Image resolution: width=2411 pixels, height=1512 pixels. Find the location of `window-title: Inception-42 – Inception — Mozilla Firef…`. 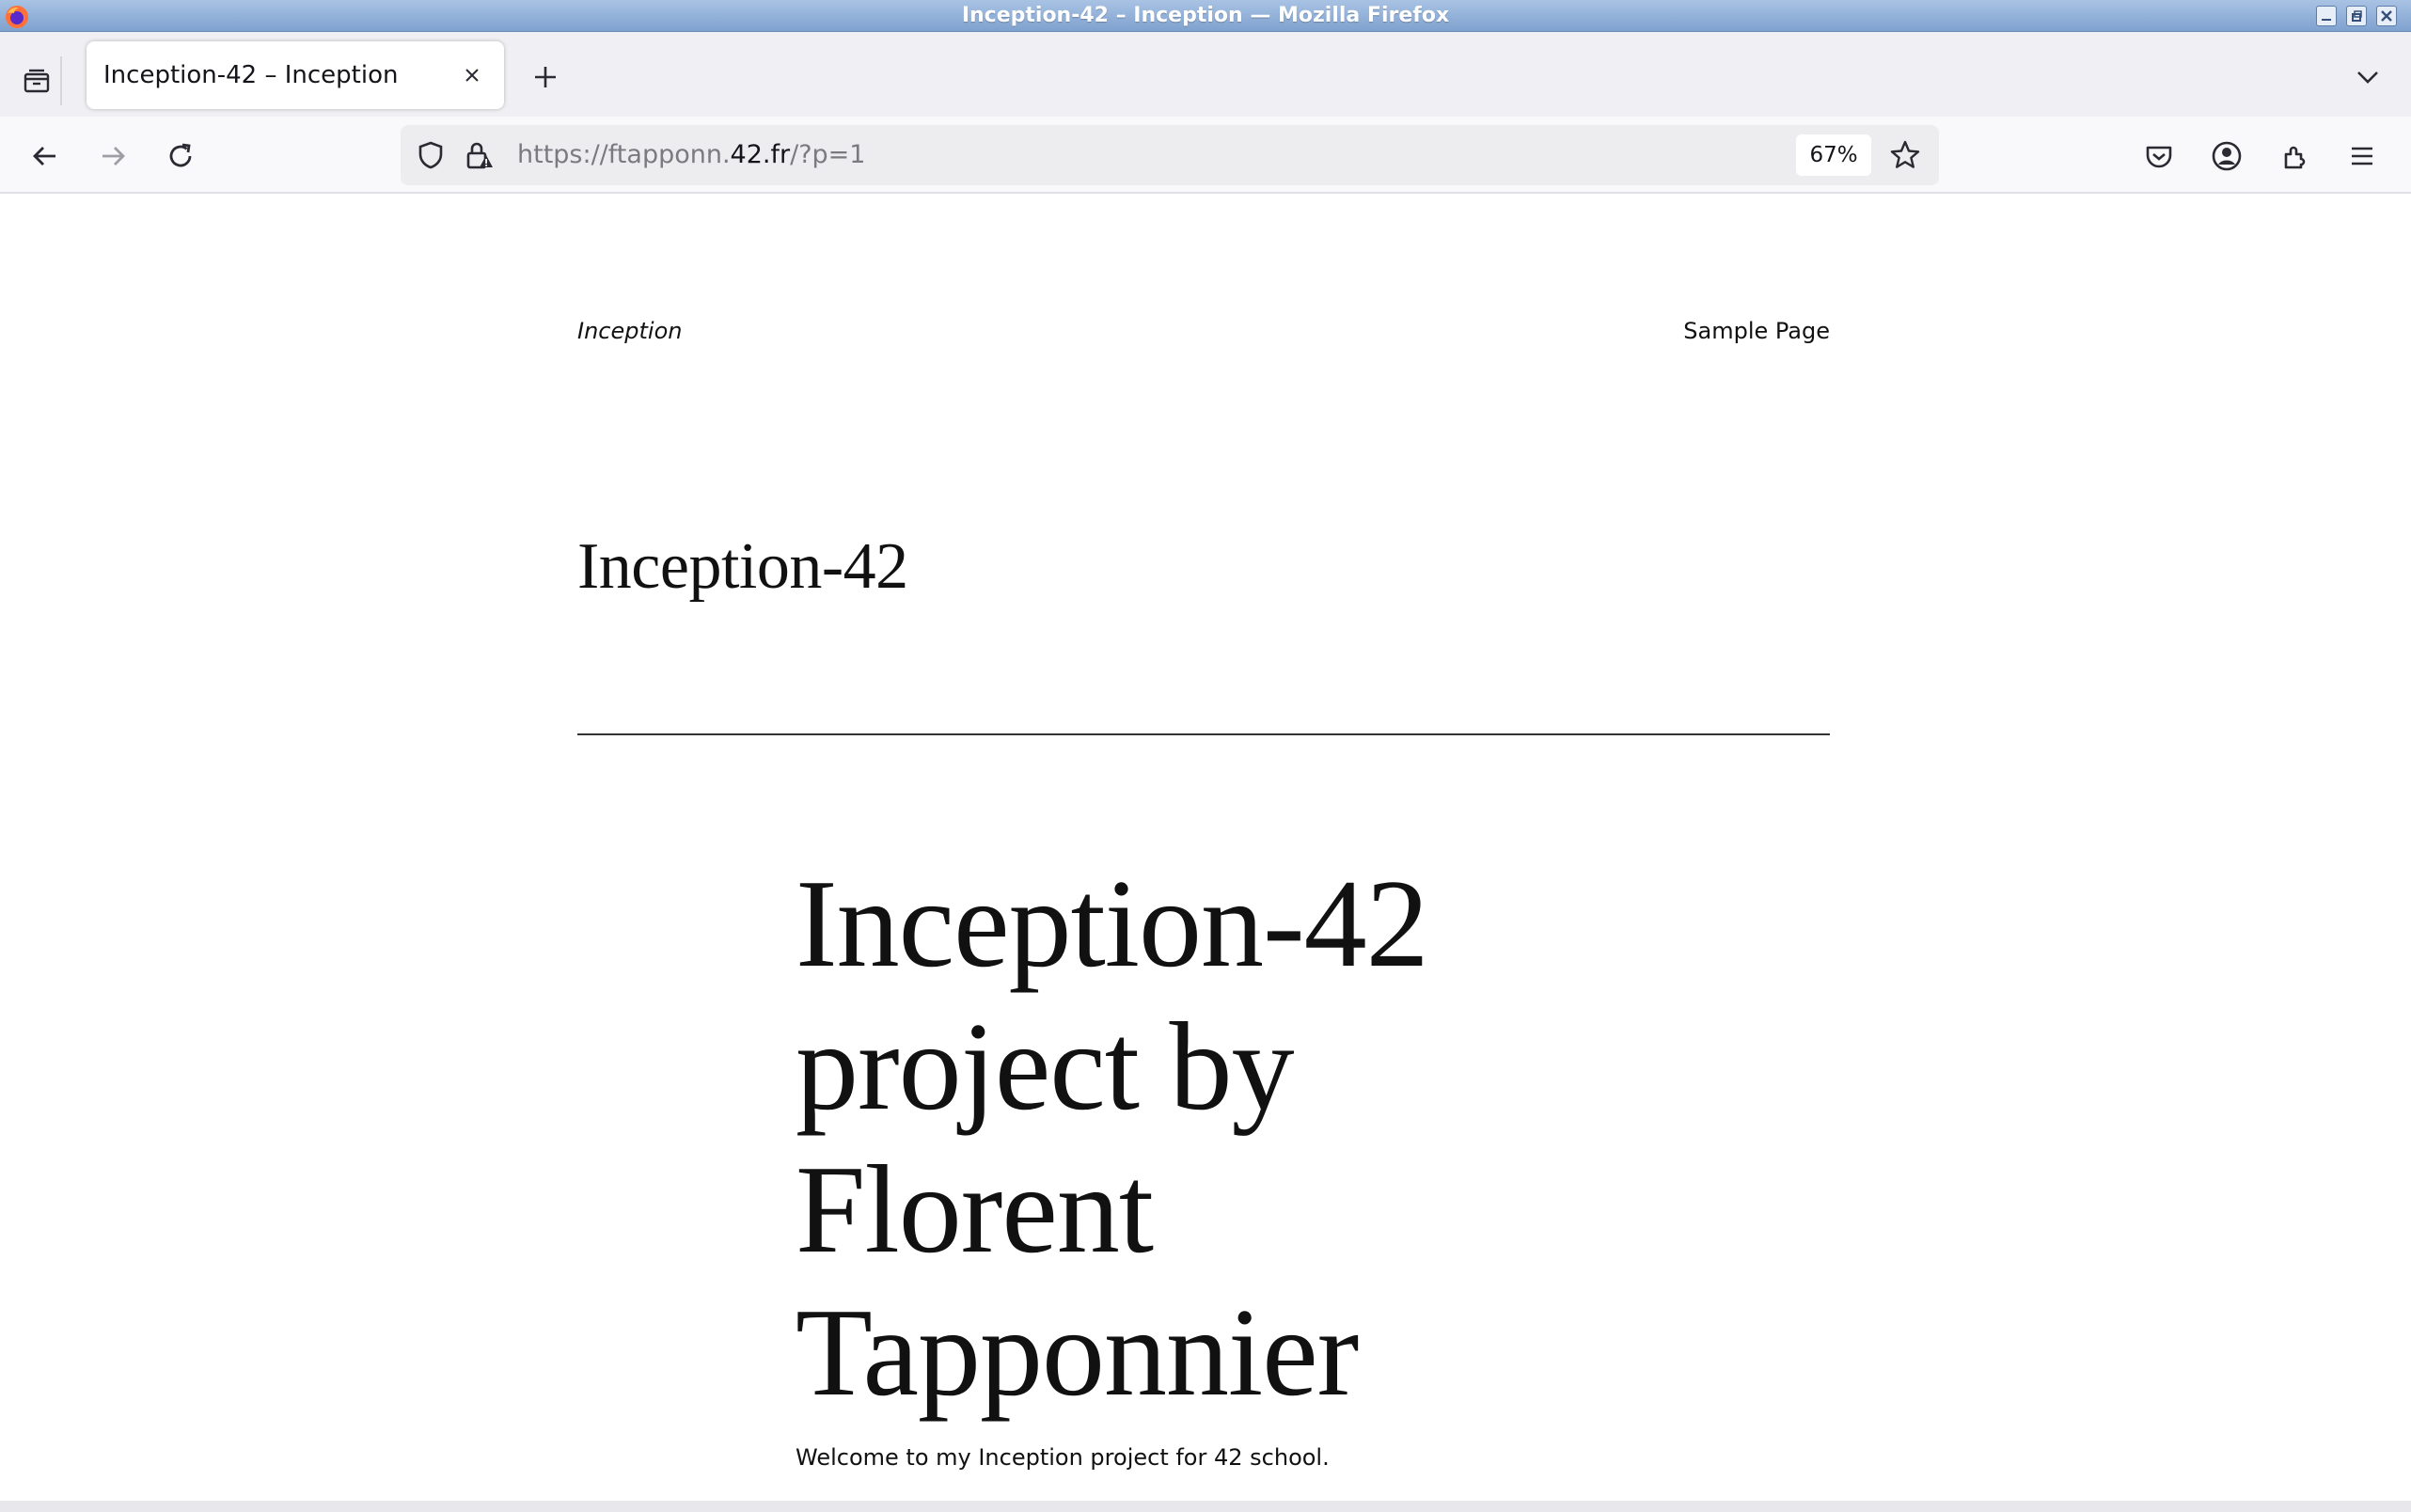

window-title: Inception-42 – Inception — Mozilla Firef… is located at coordinates (1205, 15).